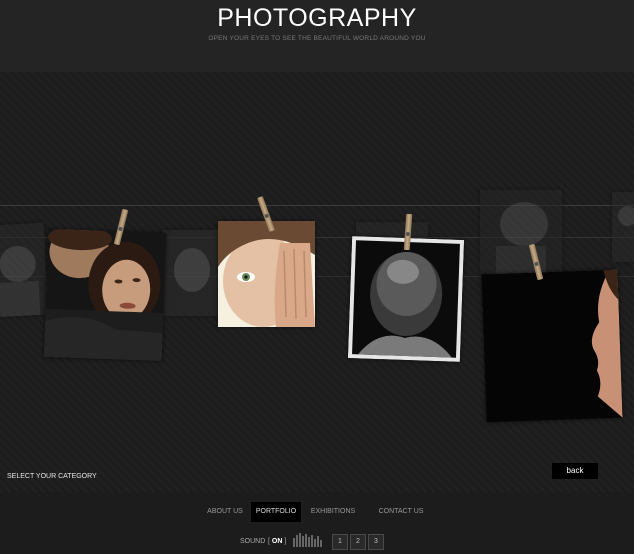 This screenshot has height=554, width=634. What do you see at coordinates (52, 476) in the screenshot?
I see `select-category-label: SELECT YOUR CATEGORY` at bounding box center [52, 476].